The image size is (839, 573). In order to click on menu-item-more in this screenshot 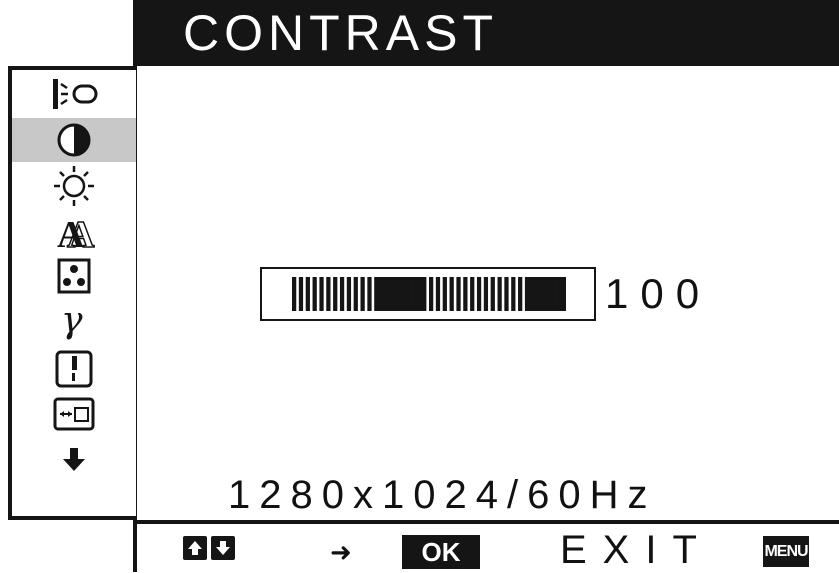, I will do `click(74, 460)`.